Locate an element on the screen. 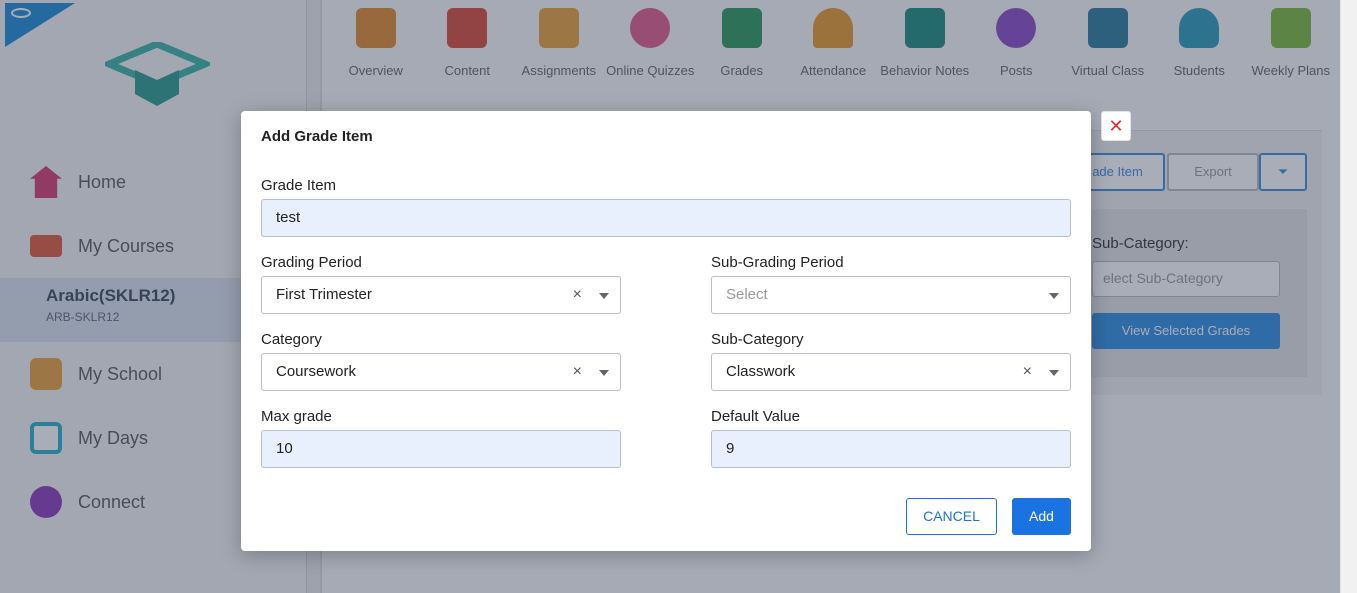 The width and height of the screenshot is (1357, 593). default-value-label: Default Value is located at coordinates (755, 416).